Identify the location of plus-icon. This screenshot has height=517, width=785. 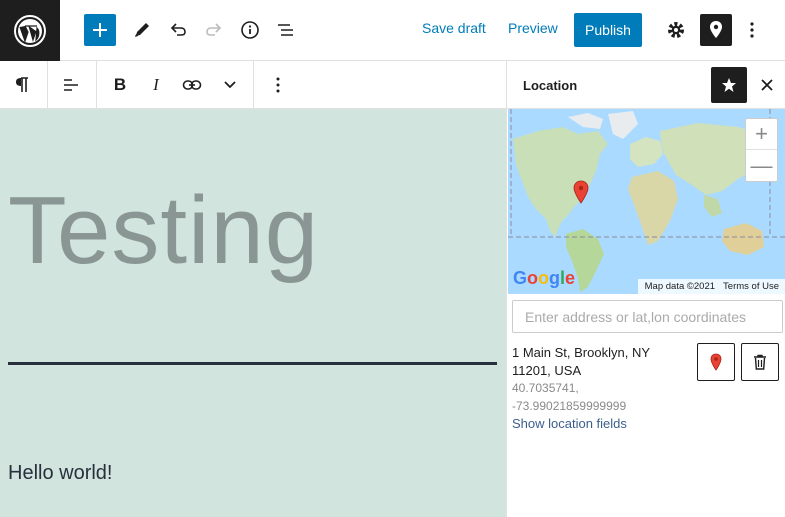
(100, 30).